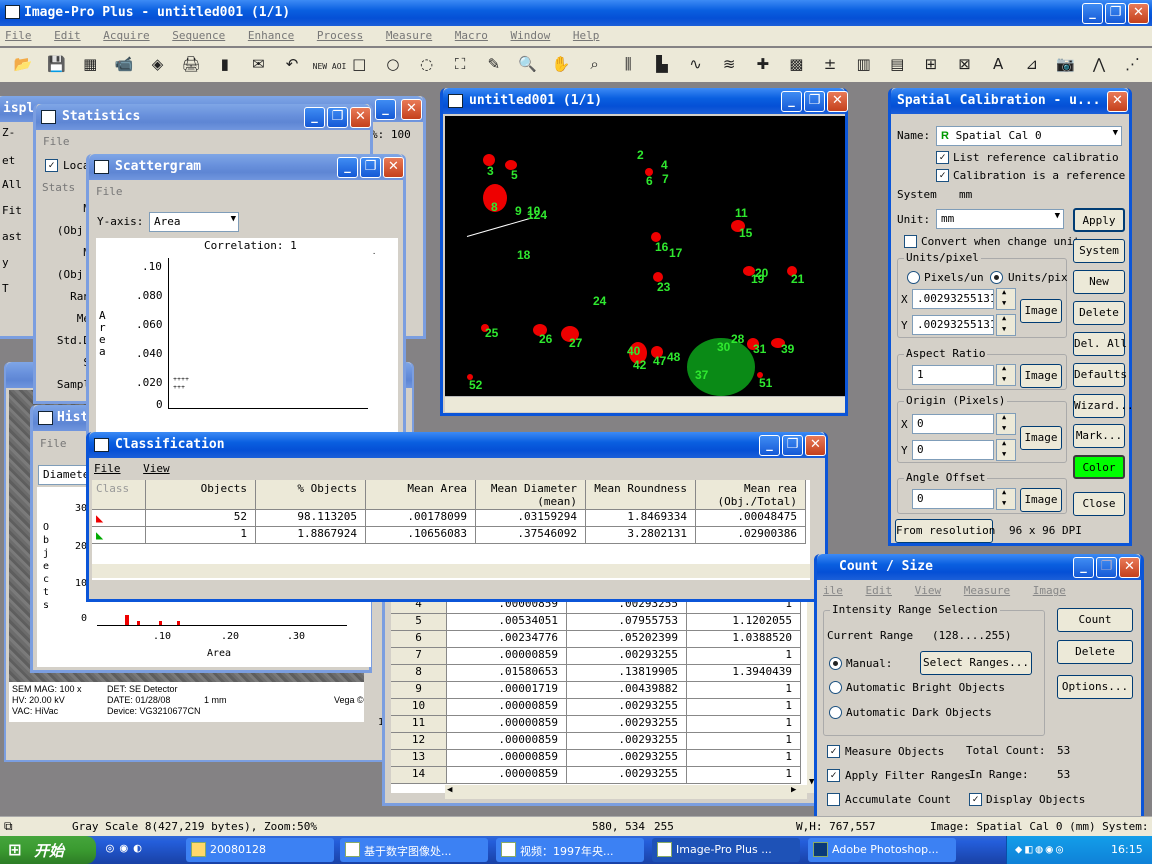  I want to click on line-profile-icon: ⊿, so click(1032, 64).